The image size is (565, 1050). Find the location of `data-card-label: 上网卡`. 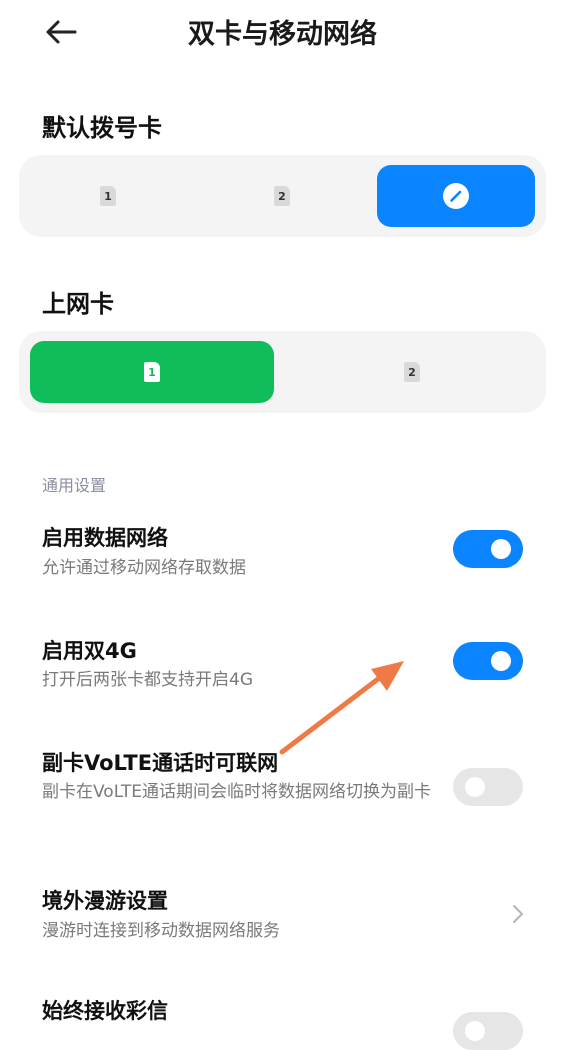

data-card-label: 上网卡 is located at coordinates (78, 304).